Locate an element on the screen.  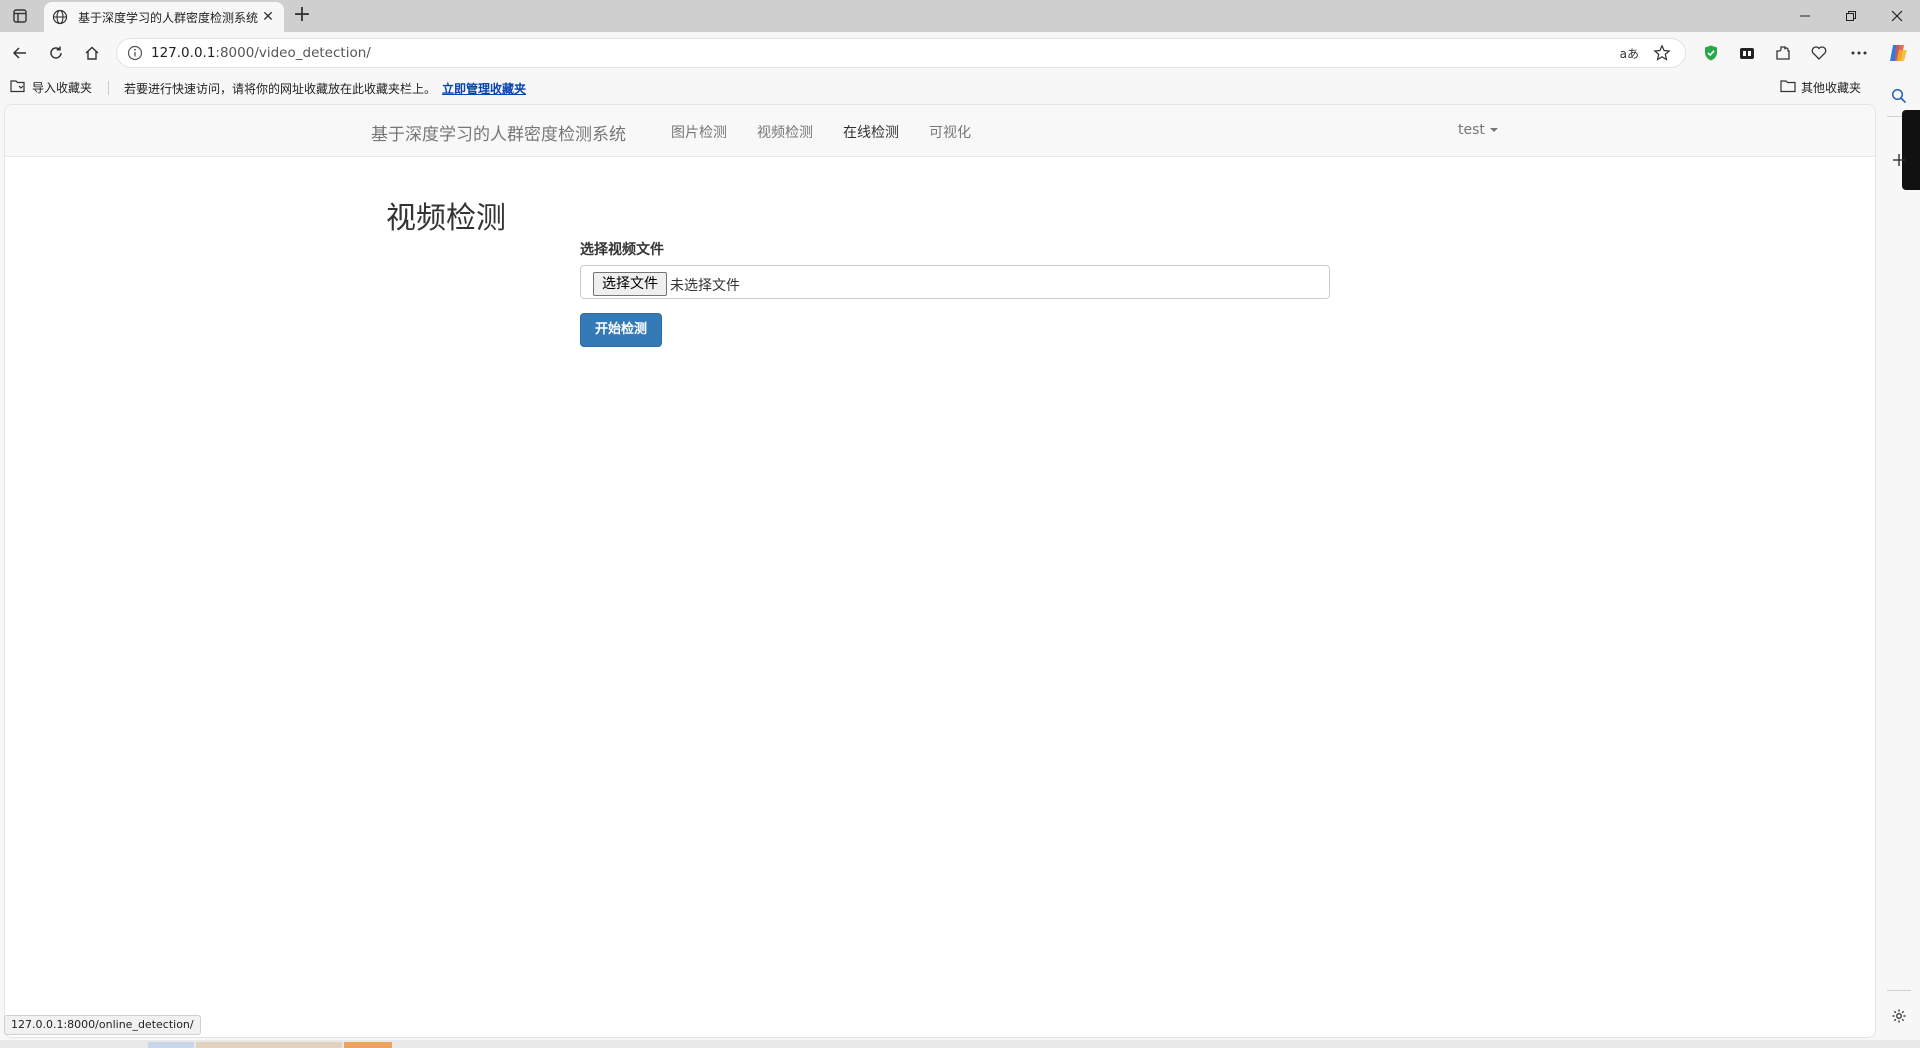
video-file-label: 选择视频文件 is located at coordinates (622, 250).